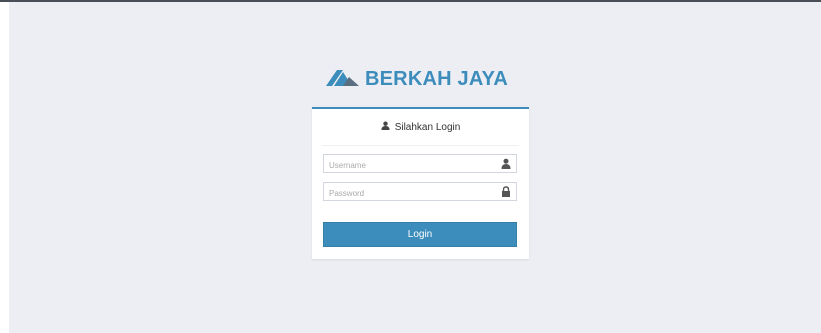 This screenshot has height=333, width=821. I want to click on login-button: Login, so click(420, 234).